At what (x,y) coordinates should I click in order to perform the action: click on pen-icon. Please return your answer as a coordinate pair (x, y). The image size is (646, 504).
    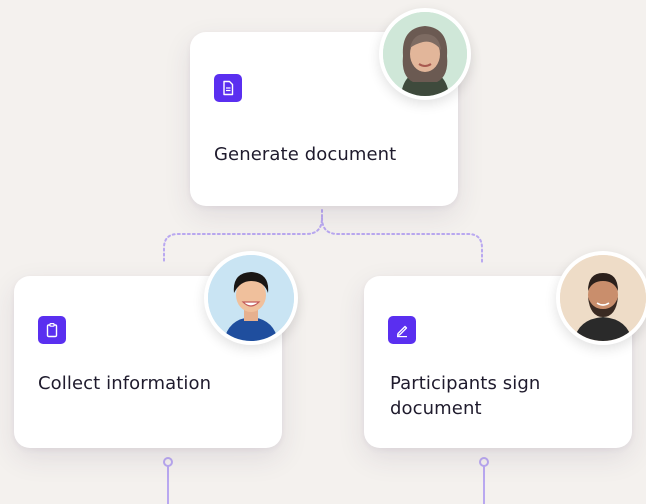
    Looking at the image, I should click on (402, 330).